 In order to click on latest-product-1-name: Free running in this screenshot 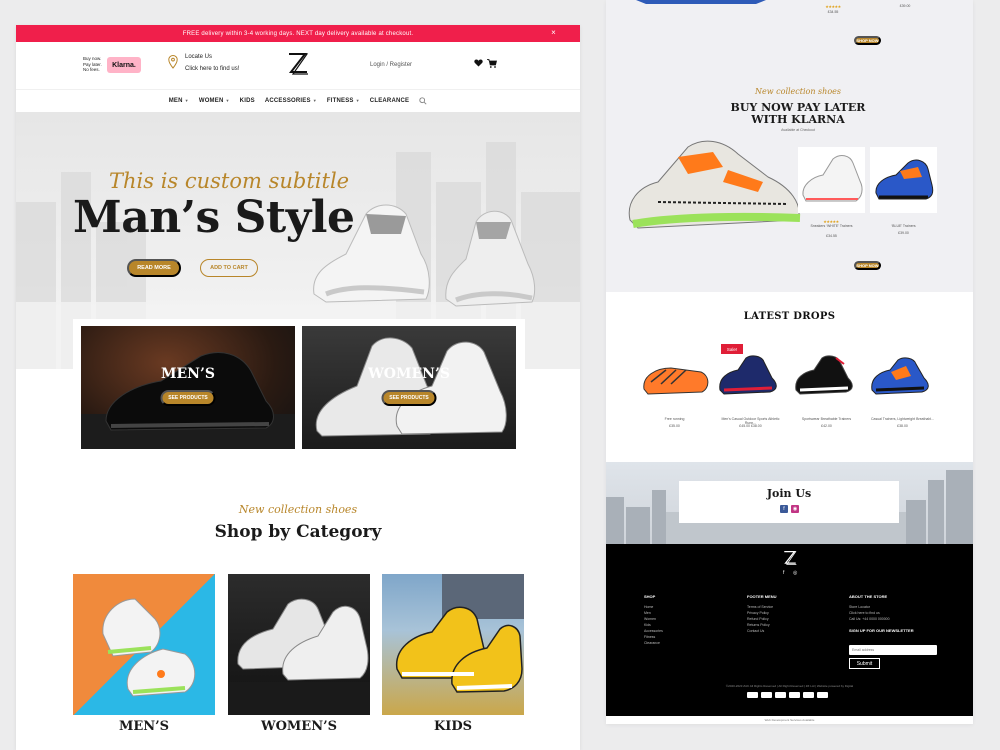, I will do `click(674, 419)`.